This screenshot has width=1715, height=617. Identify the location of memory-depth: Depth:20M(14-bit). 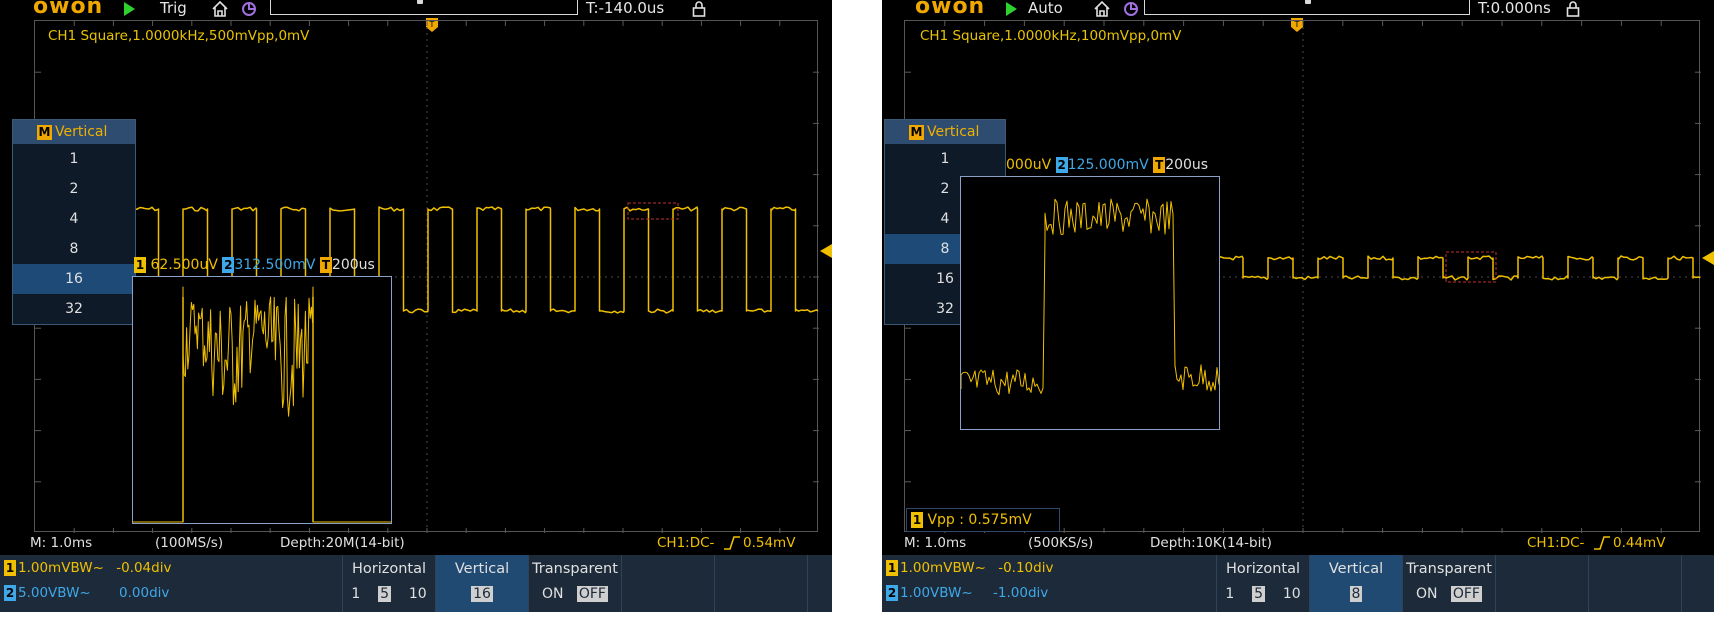
(342, 543).